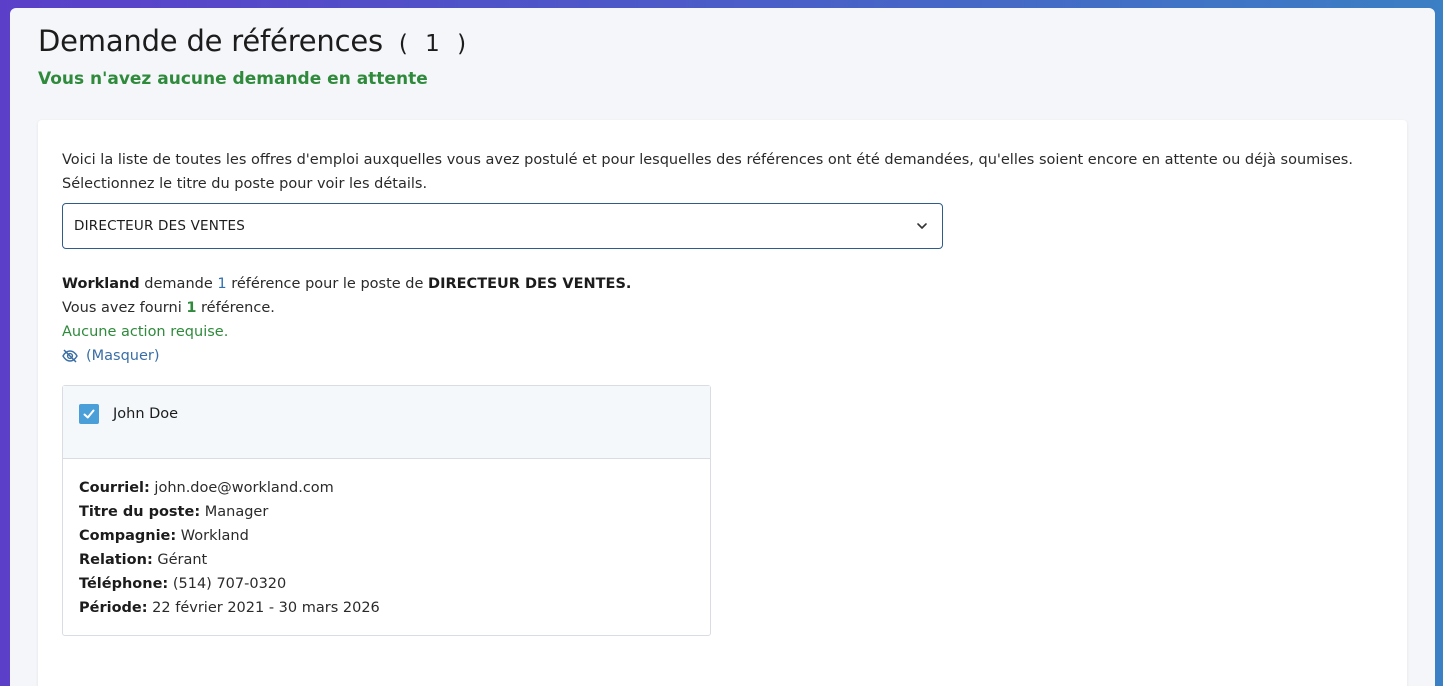 This screenshot has height=686, width=1443. Describe the element at coordinates (346, 356) in the screenshot. I see `hide-toggle: (Masquer)` at that location.